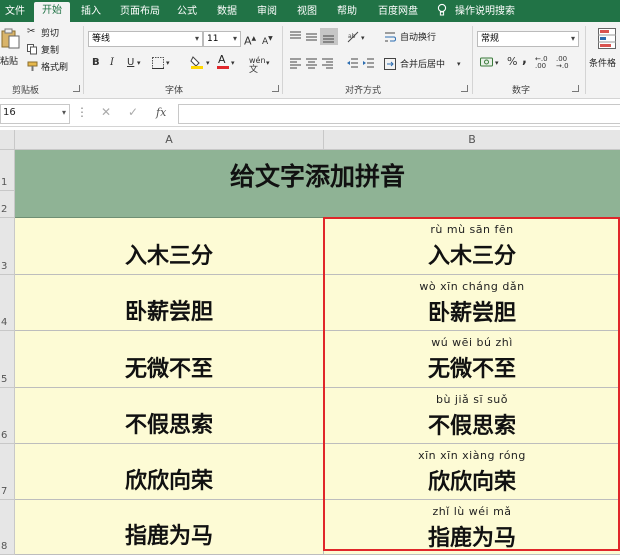 This screenshot has width=620, height=555. Describe the element at coordinates (604, 51) in the screenshot. I see `conditional-formatting-button: 条件格` at that location.